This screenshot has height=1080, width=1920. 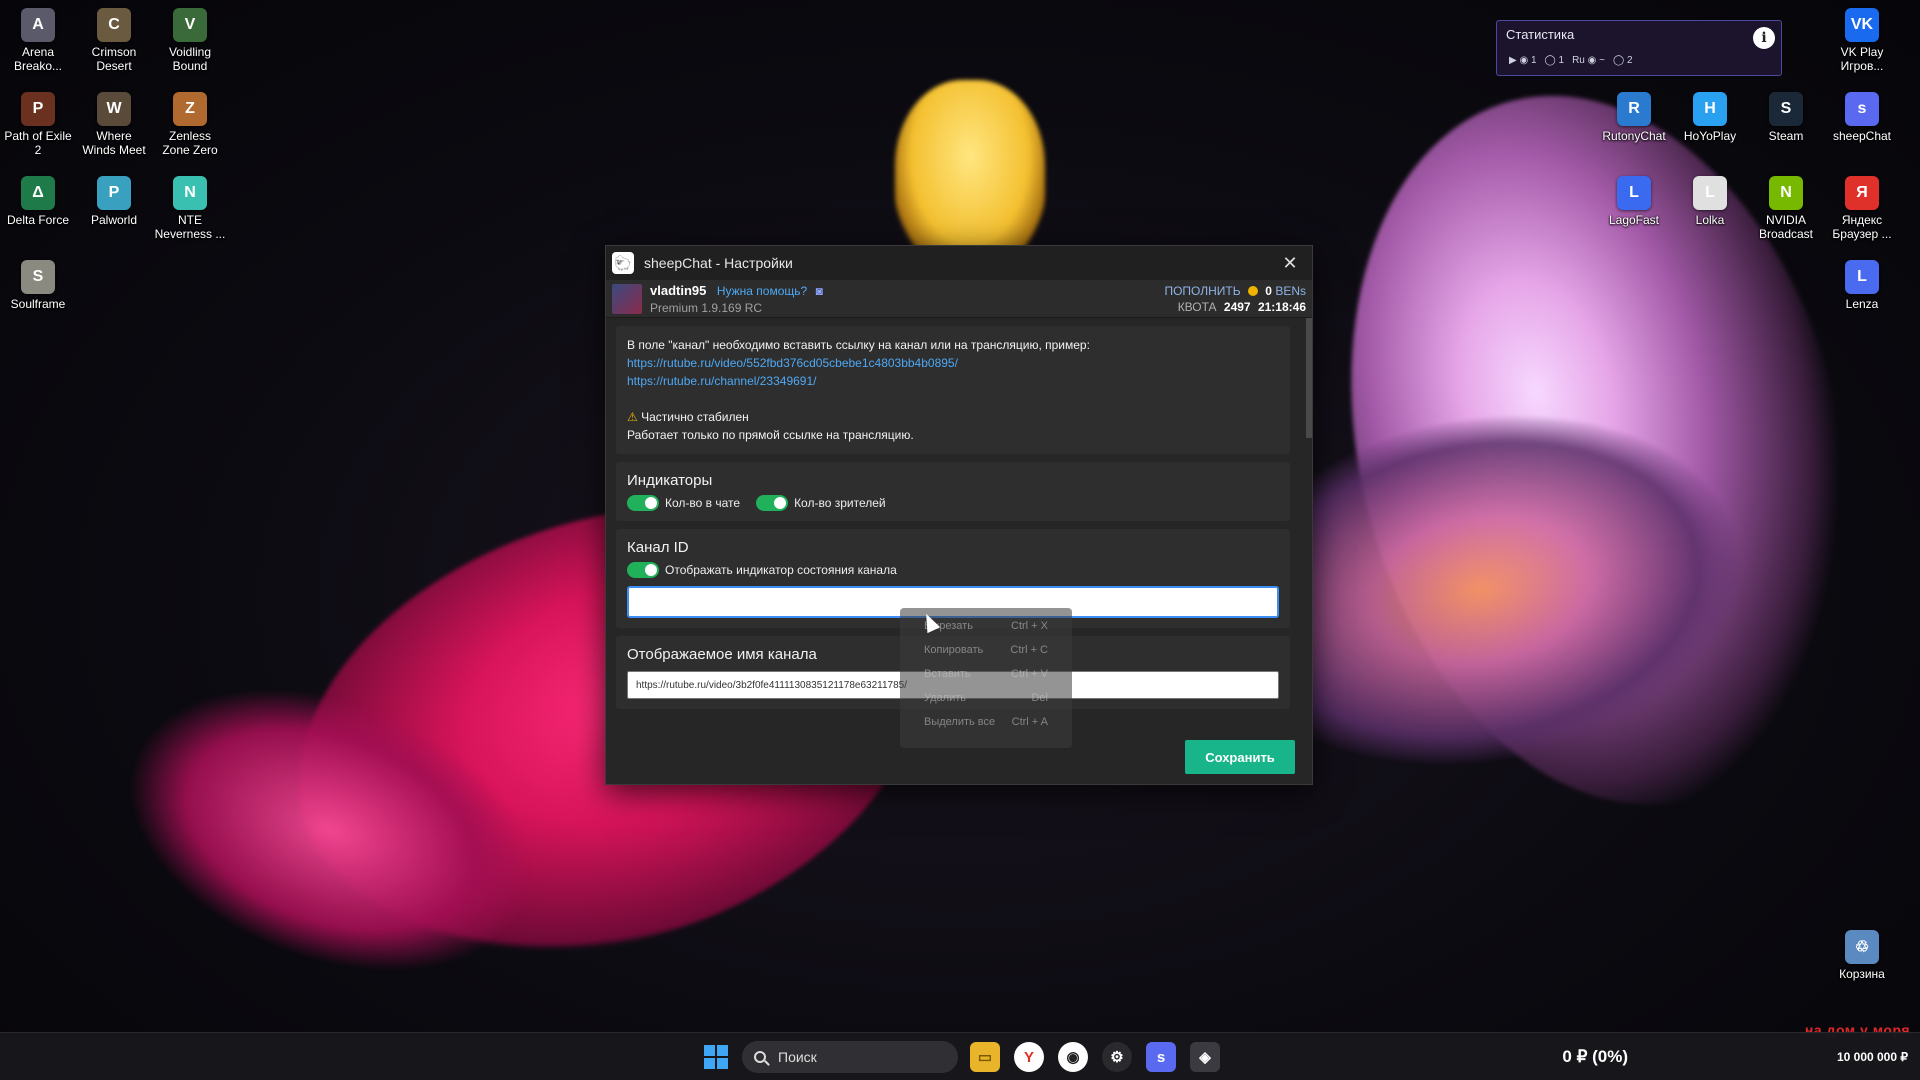 I want to click on window-titlebar: 🐑 sheepChat - Настройки ✕, so click(x=959, y=263).